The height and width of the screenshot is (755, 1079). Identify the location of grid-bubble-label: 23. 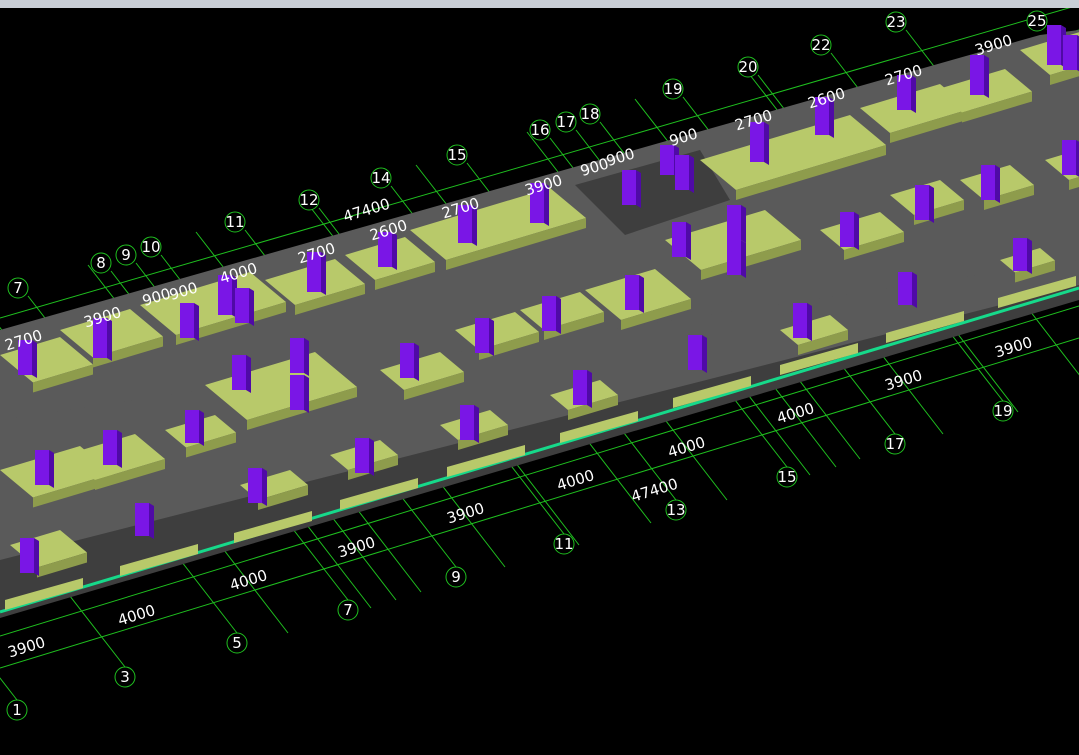
(895, 22).